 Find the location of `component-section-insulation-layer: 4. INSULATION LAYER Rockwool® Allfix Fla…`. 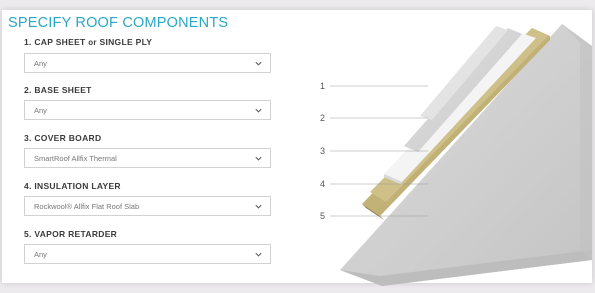

component-section-insulation-layer: 4. INSULATION LAYER Rockwool® Allfix Fla… is located at coordinates (149, 198).